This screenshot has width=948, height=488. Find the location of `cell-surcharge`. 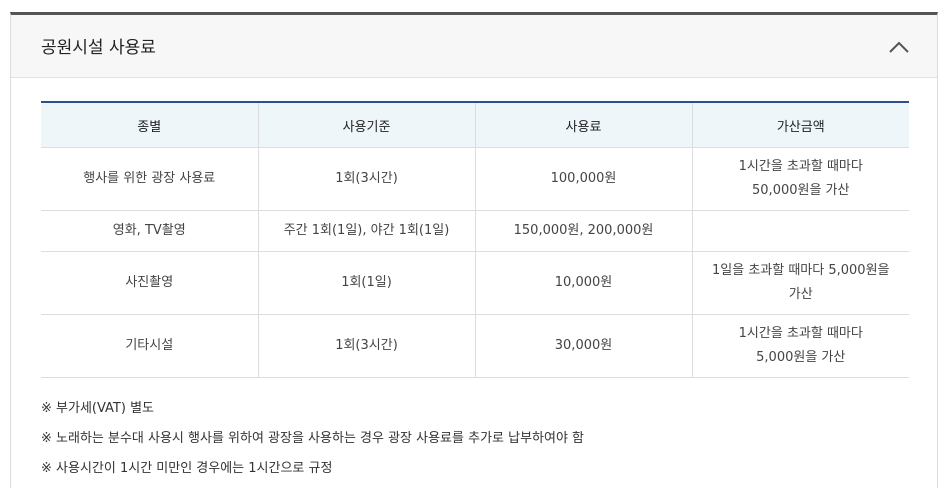

cell-surcharge is located at coordinates (800, 231).